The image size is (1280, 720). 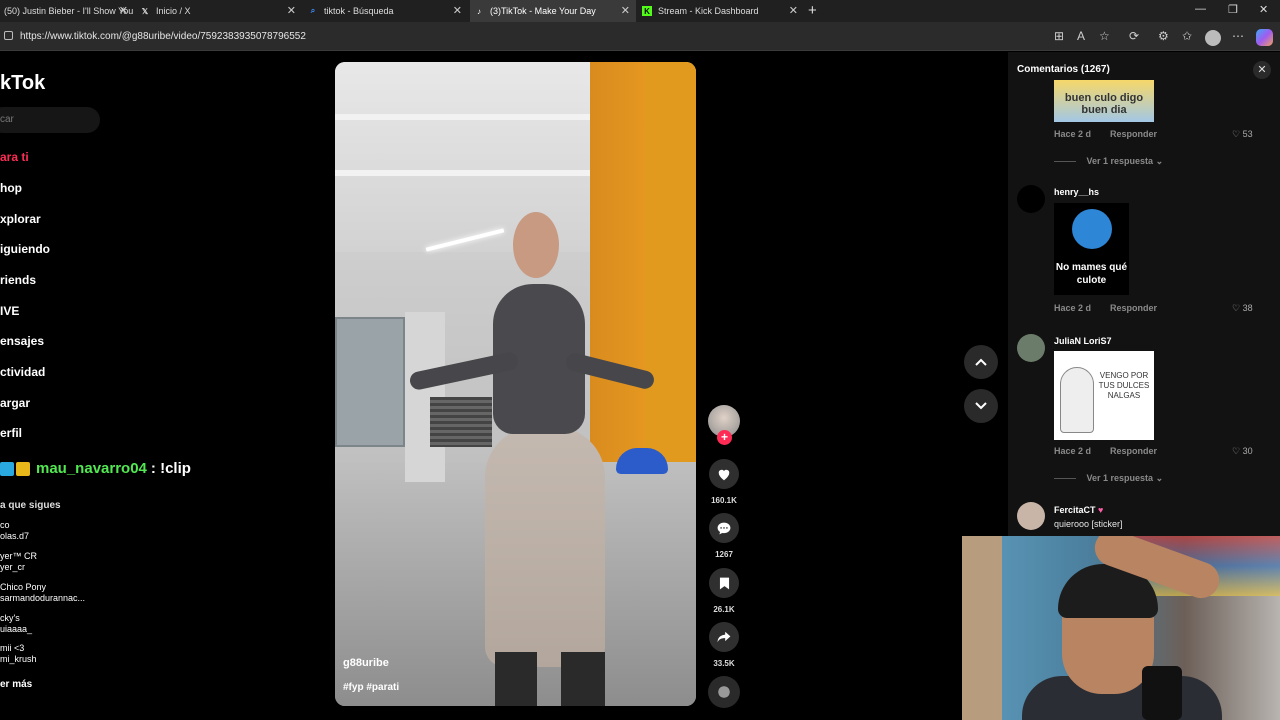 I want to click on read-aloud-icon: A, so click(x=1081, y=36).